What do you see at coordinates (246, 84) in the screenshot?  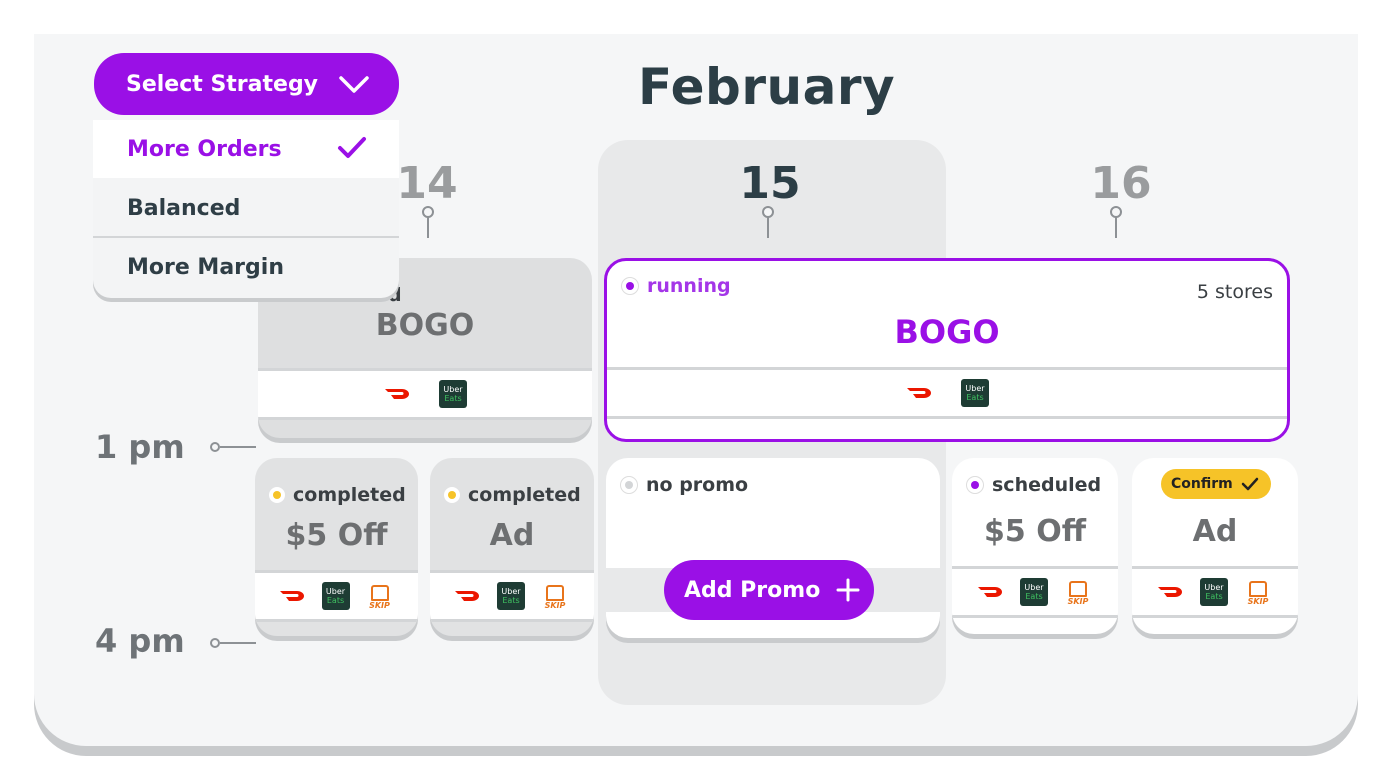 I see `select-strategy-button: Select Strategy` at bounding box center [246, 84].